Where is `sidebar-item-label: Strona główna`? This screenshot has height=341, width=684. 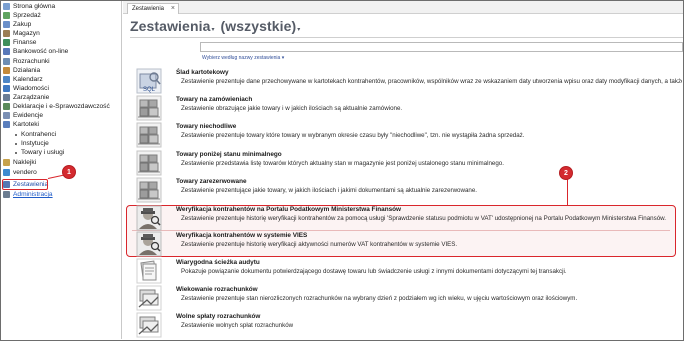 sidebar-item-label: Strona główna is located at coordinates (34, 6).